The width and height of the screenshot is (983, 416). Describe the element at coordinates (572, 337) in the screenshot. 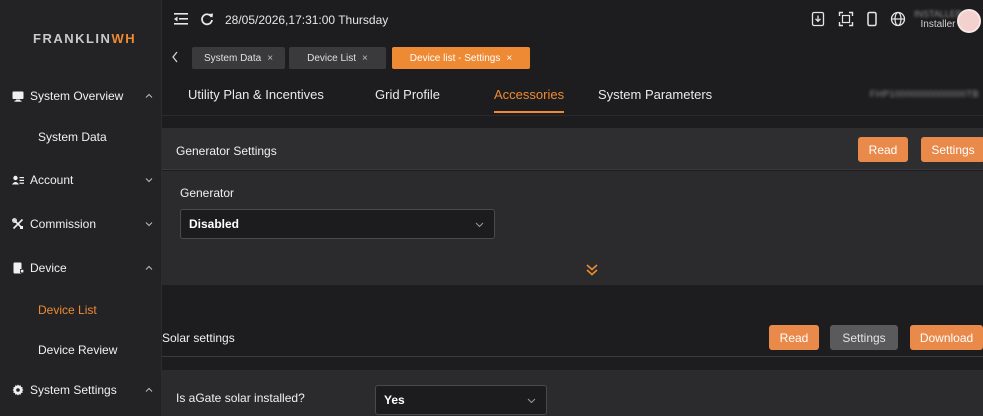

I see `solar-settings-header: Solar settings Read Settings Download` at that location.